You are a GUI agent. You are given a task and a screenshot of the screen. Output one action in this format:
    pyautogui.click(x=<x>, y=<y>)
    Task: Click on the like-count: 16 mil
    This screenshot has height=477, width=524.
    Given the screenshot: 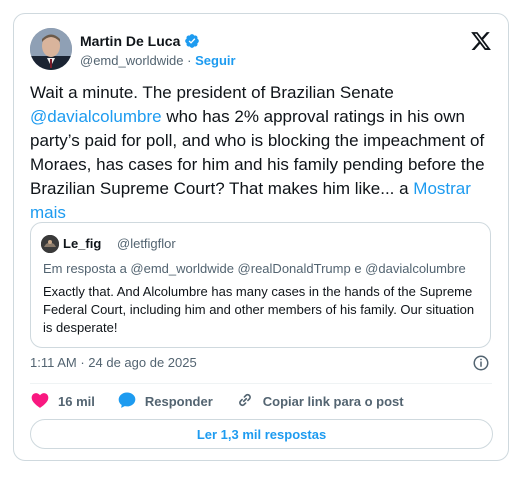 What is the action you would take?
    pyautogui.click(x=76, y=401)
    